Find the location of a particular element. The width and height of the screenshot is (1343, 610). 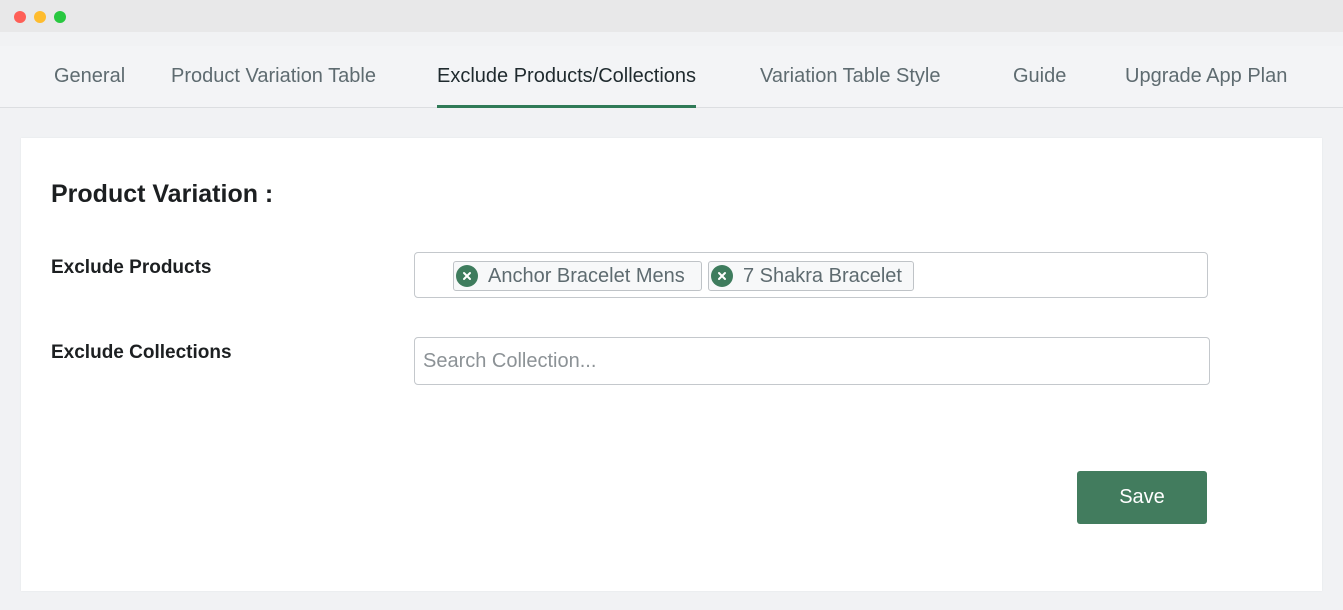

save-button: Save is located at coordinates (1142, 497).